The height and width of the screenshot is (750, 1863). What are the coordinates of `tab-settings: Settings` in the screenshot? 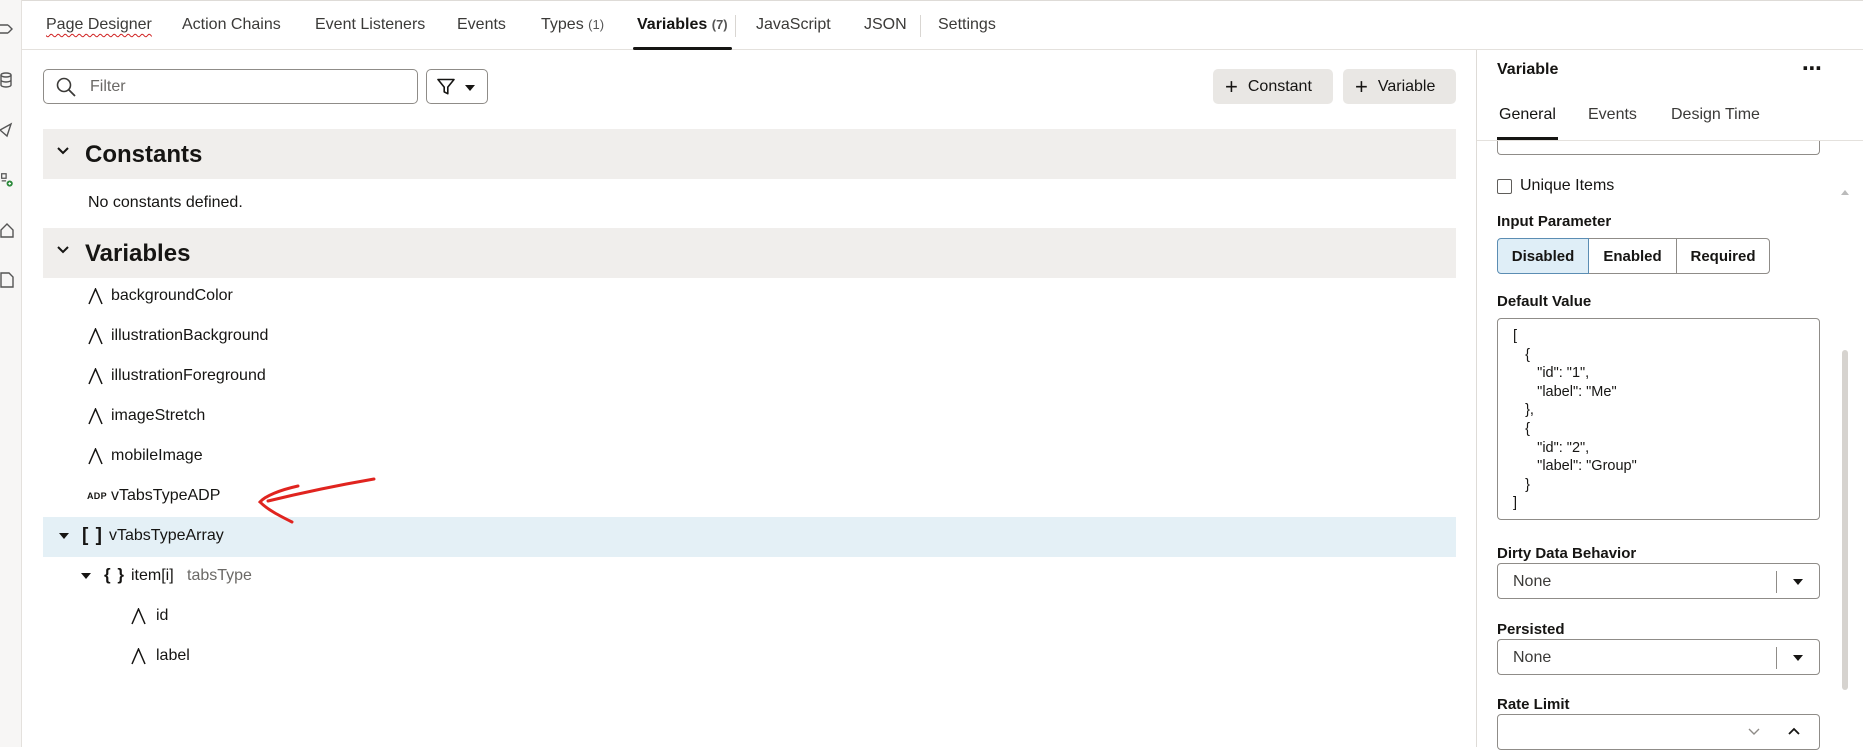 It's located at (967, 25).